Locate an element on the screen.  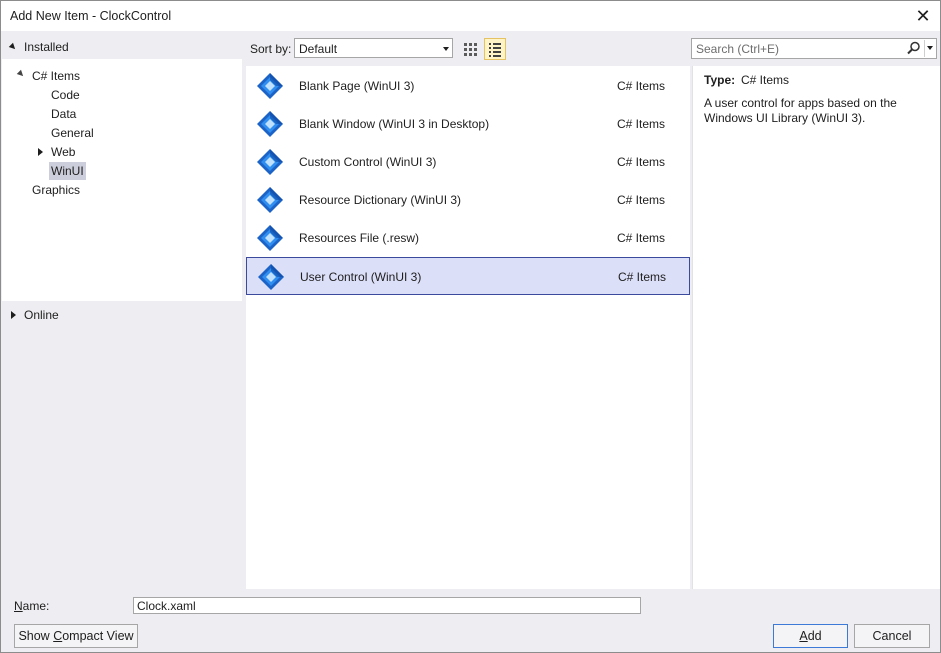
grid-view-icon is located at coordinates (470, 49).